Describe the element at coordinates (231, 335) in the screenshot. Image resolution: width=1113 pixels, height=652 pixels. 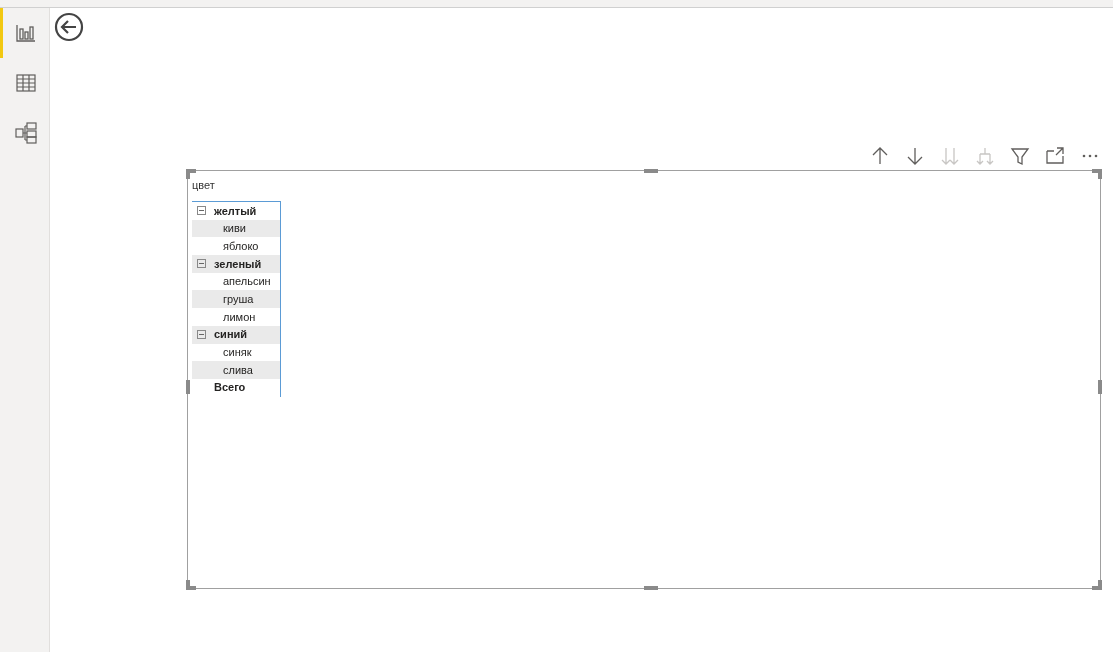
I see `row-header: синий` at that location.